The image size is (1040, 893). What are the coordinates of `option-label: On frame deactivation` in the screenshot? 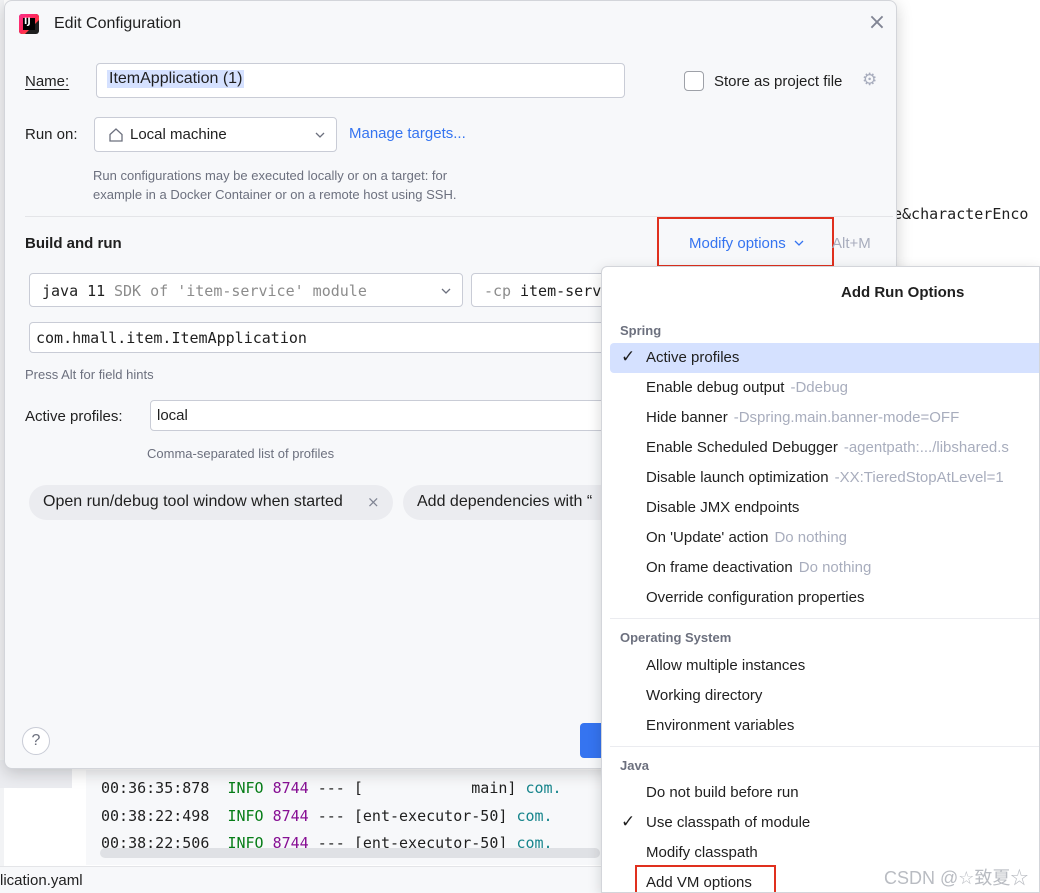 It's located at (719, 567).